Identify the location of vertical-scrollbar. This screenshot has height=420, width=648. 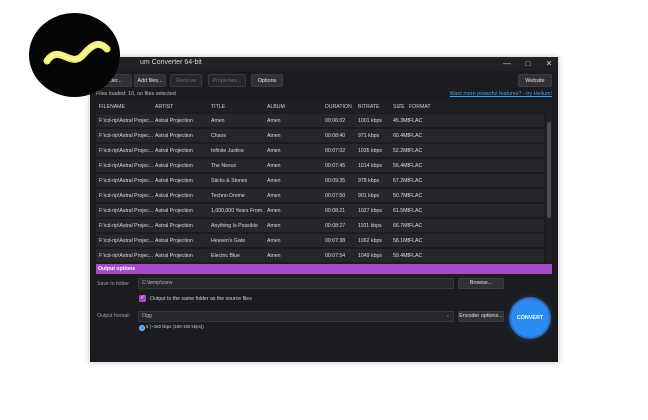
(549, 188).